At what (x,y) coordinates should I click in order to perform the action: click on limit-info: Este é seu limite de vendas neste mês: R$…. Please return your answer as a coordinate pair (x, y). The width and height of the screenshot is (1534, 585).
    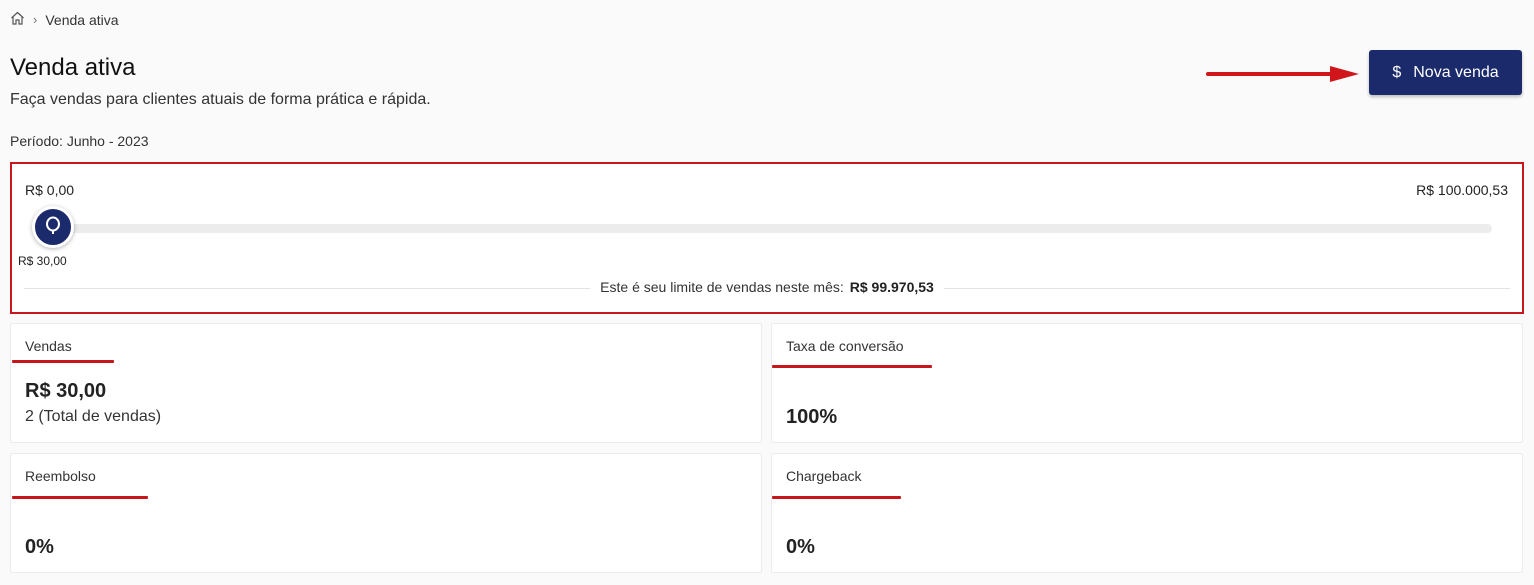
    Looking at the image, I should click on (767, 287).